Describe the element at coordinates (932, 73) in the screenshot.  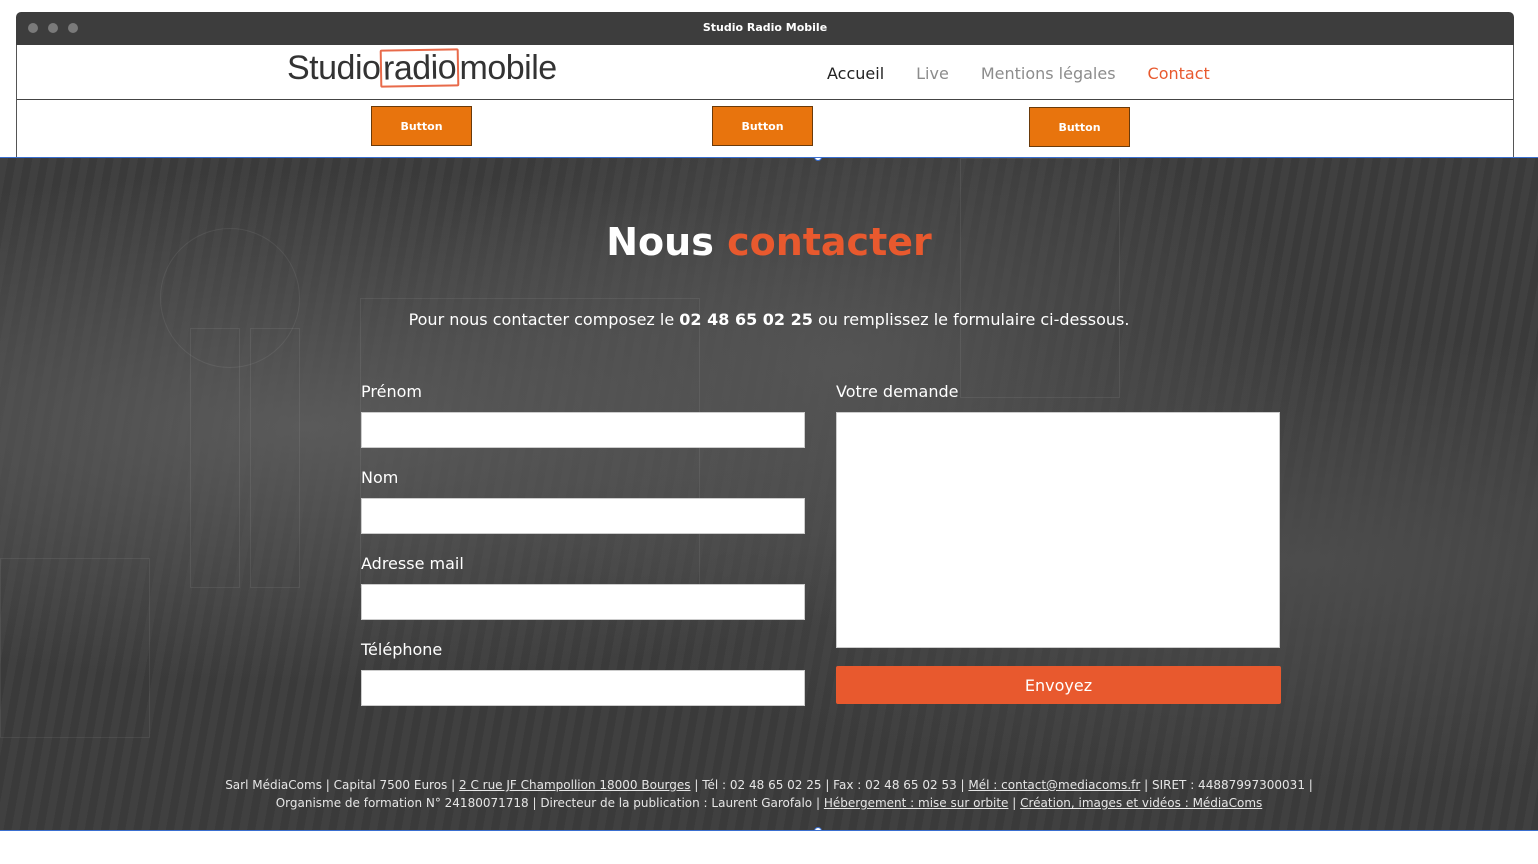
I see `nav-item-live: Live` at that location.